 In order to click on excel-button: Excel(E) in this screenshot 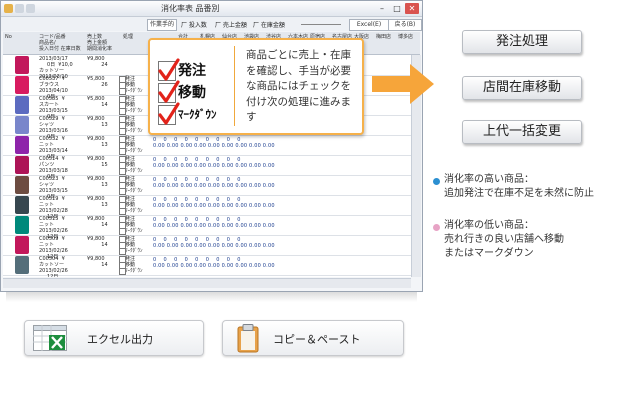, I will do `click(369, 25)`.